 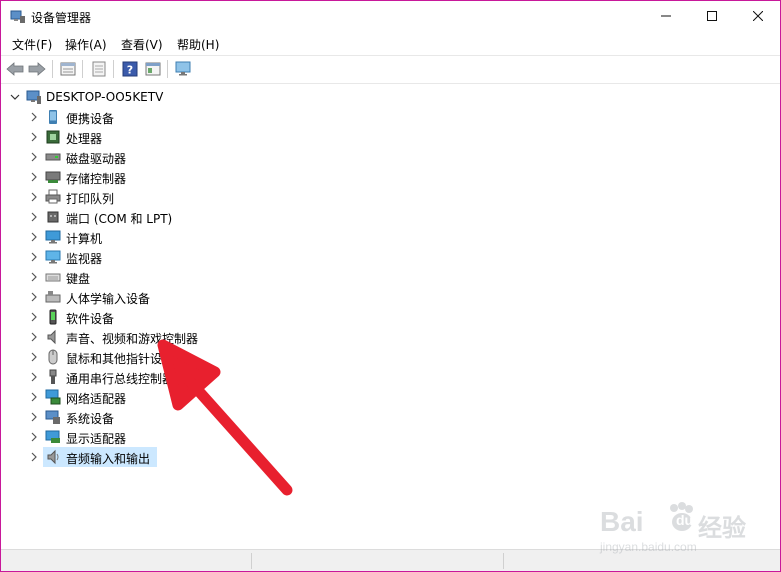 I want to click on tree-item-label: 系统设备, so click(x=90, y=419).